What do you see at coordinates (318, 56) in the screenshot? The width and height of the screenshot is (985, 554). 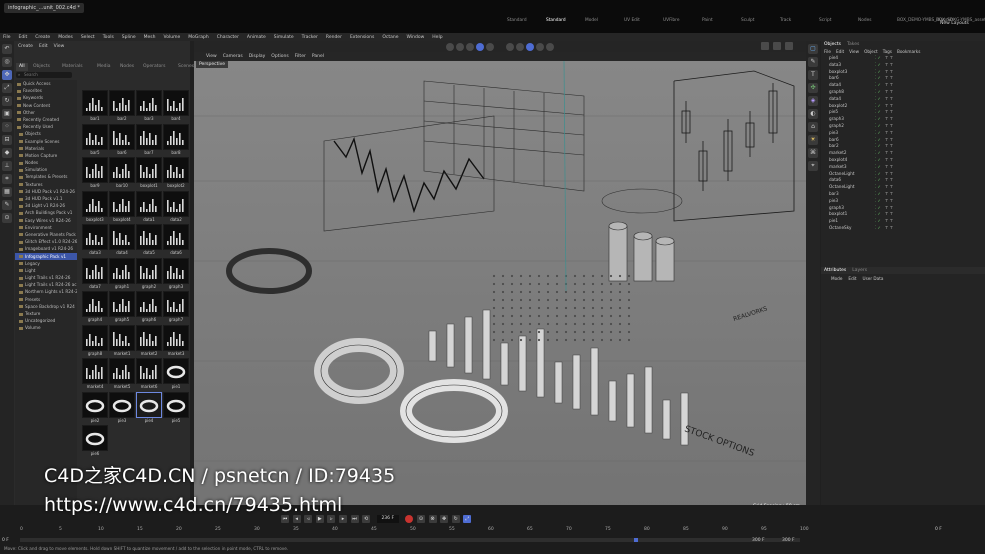 I see `viewport-menu-panel: Panel` at bounding box center [318, 56].